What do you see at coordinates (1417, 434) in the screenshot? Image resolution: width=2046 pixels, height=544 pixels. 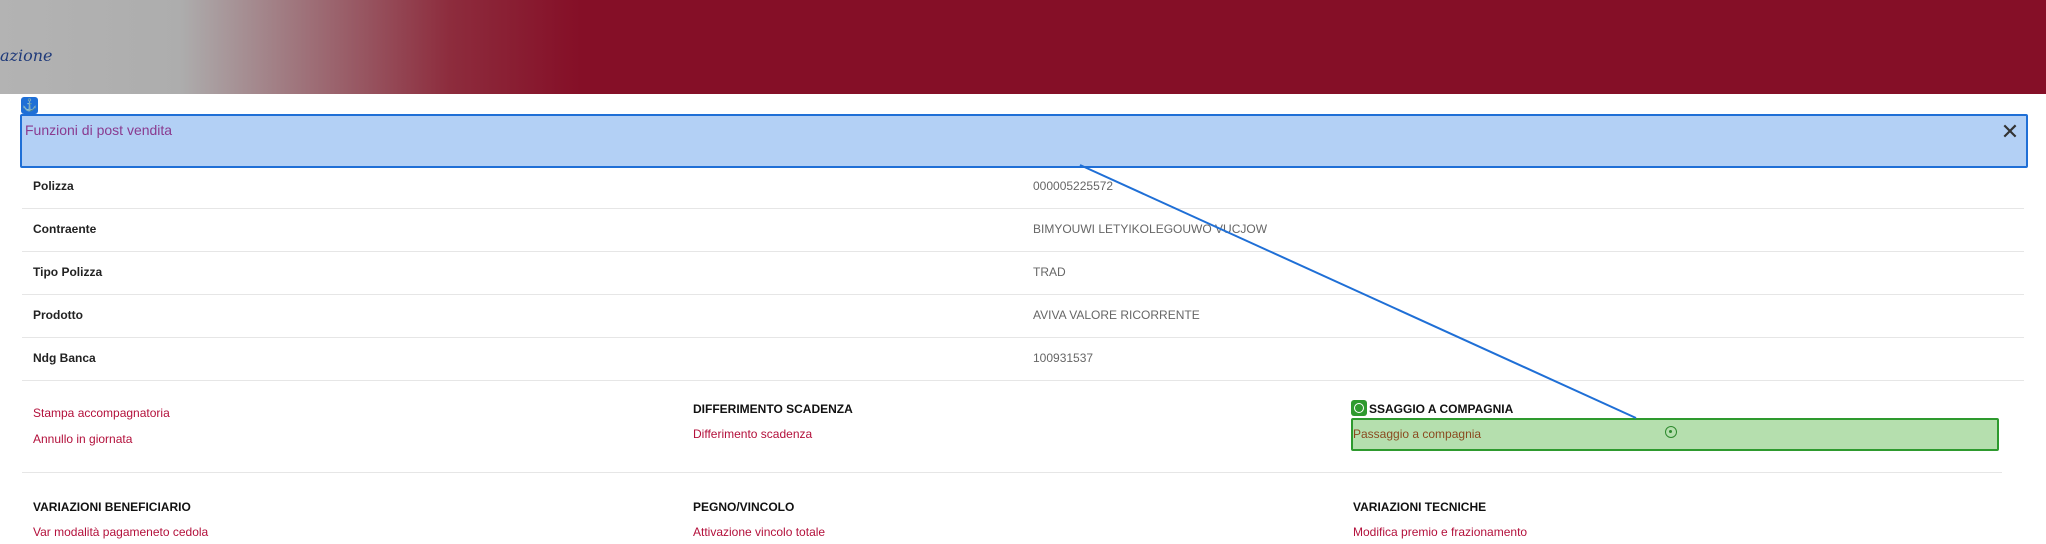 I see `link-passaggio-a-compagnia: Passaggio a compagnia` at bounding box center [1417, 434].